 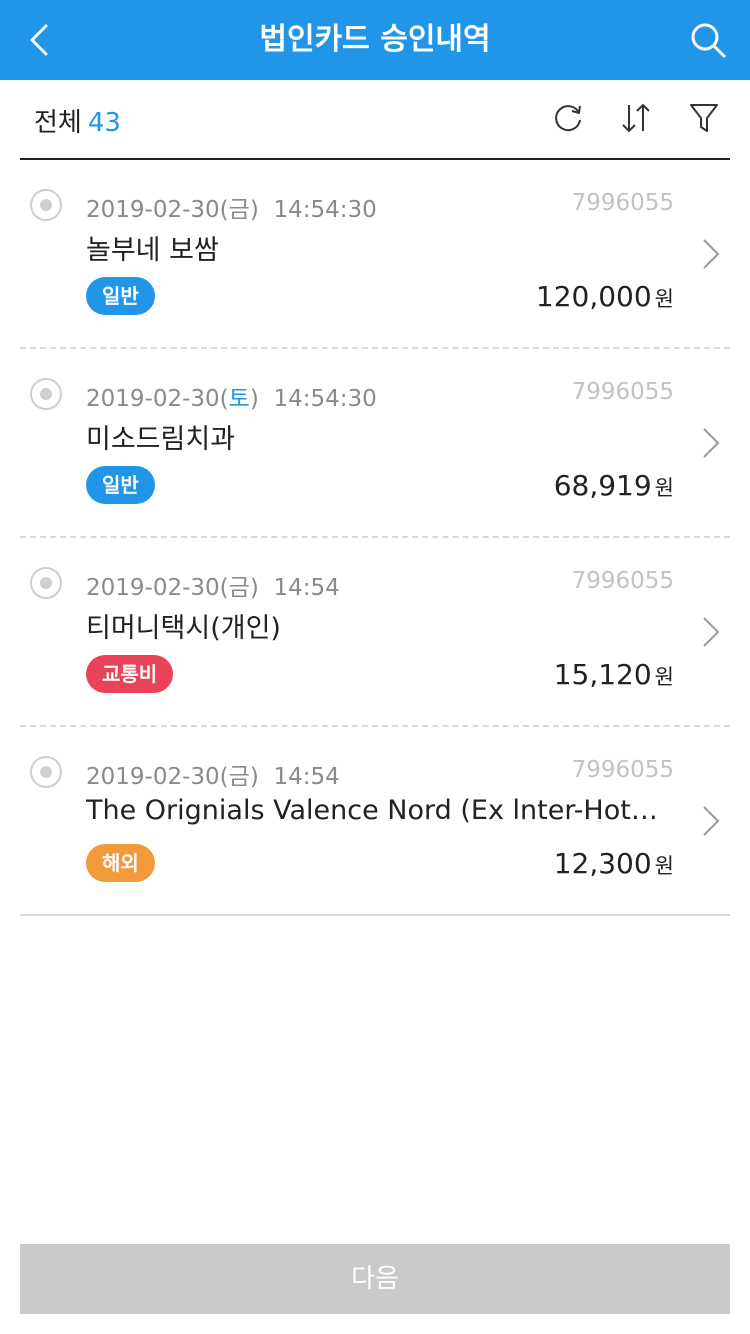 What do you see at coordinates (613, 485) in the screenshot?
I see `transaction-amount: 68,919 원` at bounding box center [613, 485].